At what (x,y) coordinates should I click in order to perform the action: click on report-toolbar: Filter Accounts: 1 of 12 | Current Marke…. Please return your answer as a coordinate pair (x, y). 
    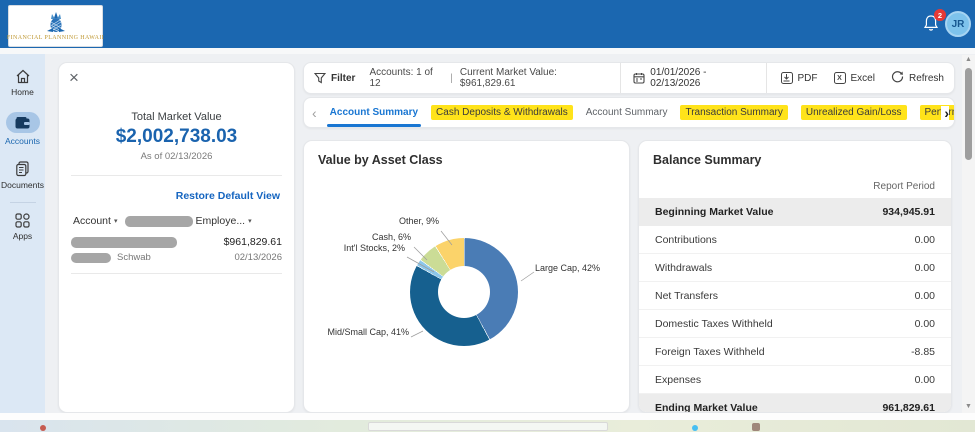
    Looking at the image, I should click on (629, 78).